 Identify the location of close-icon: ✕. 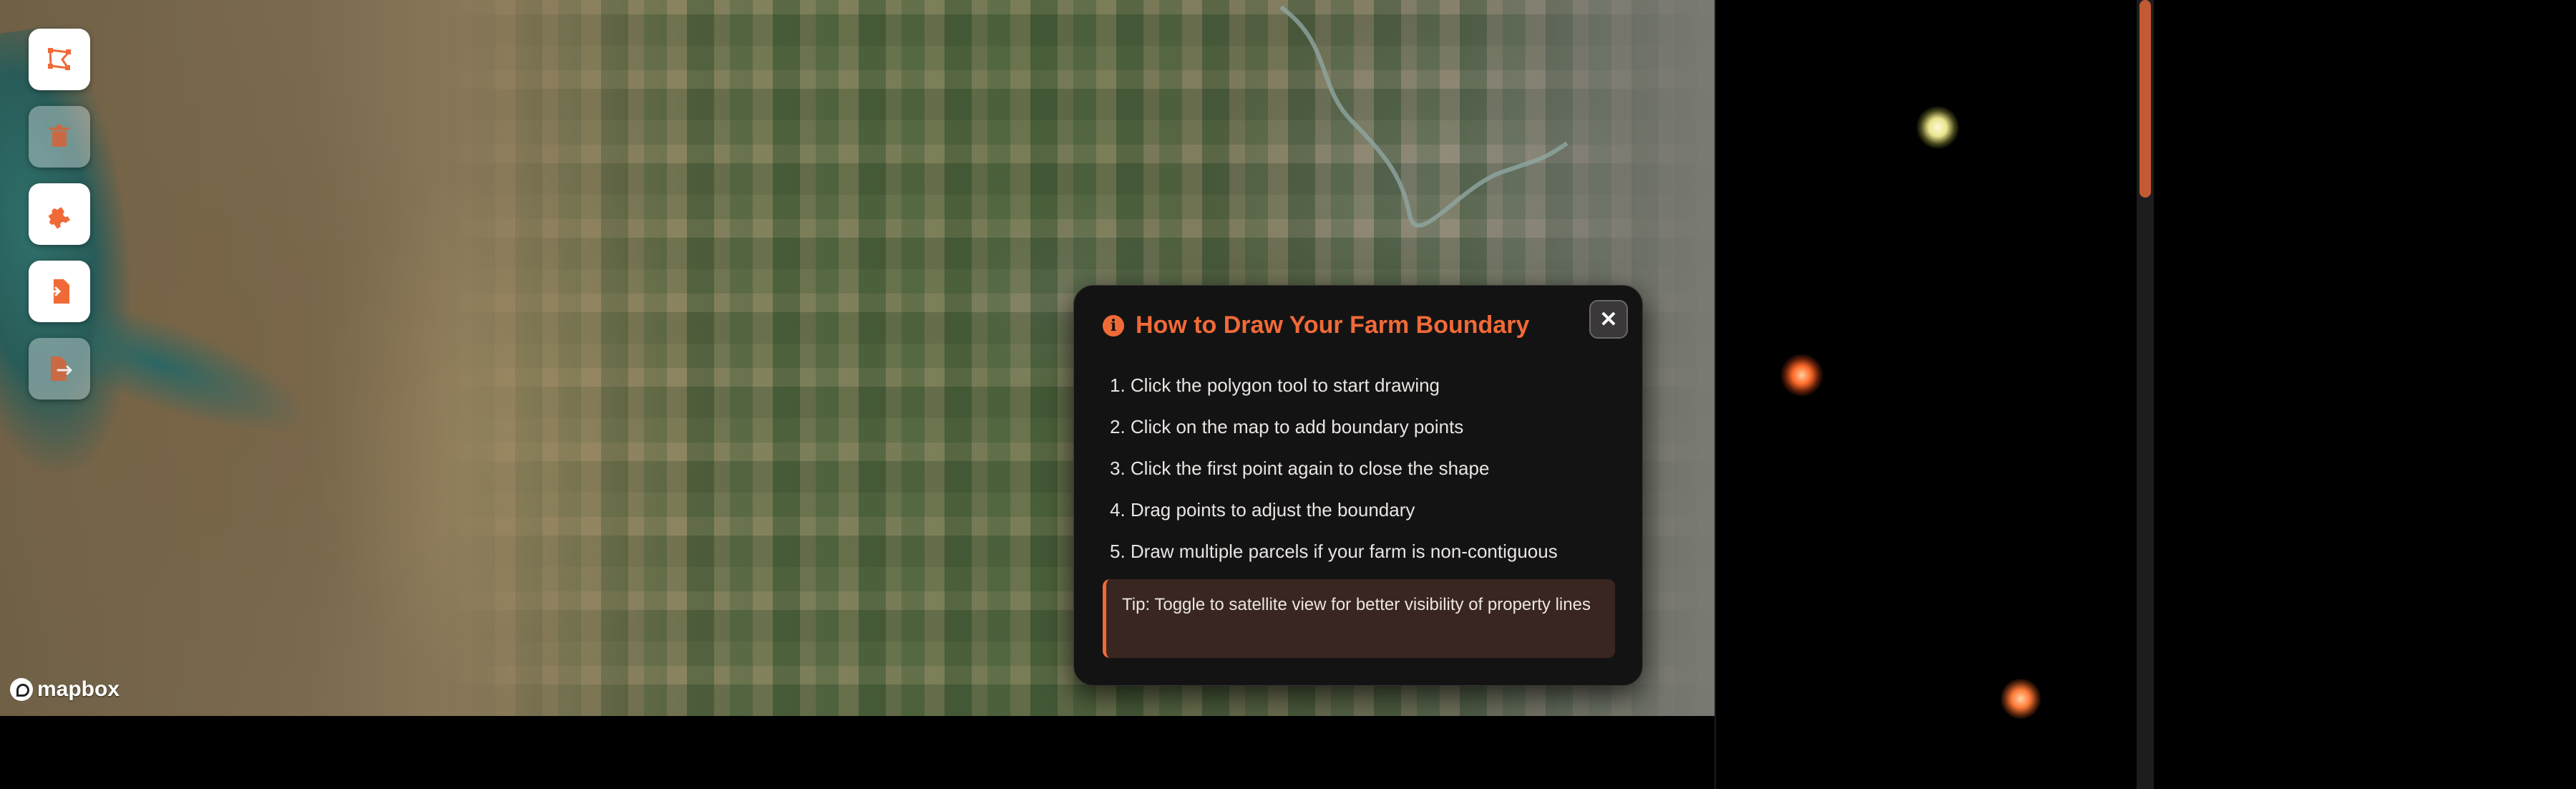
(1608, 319).